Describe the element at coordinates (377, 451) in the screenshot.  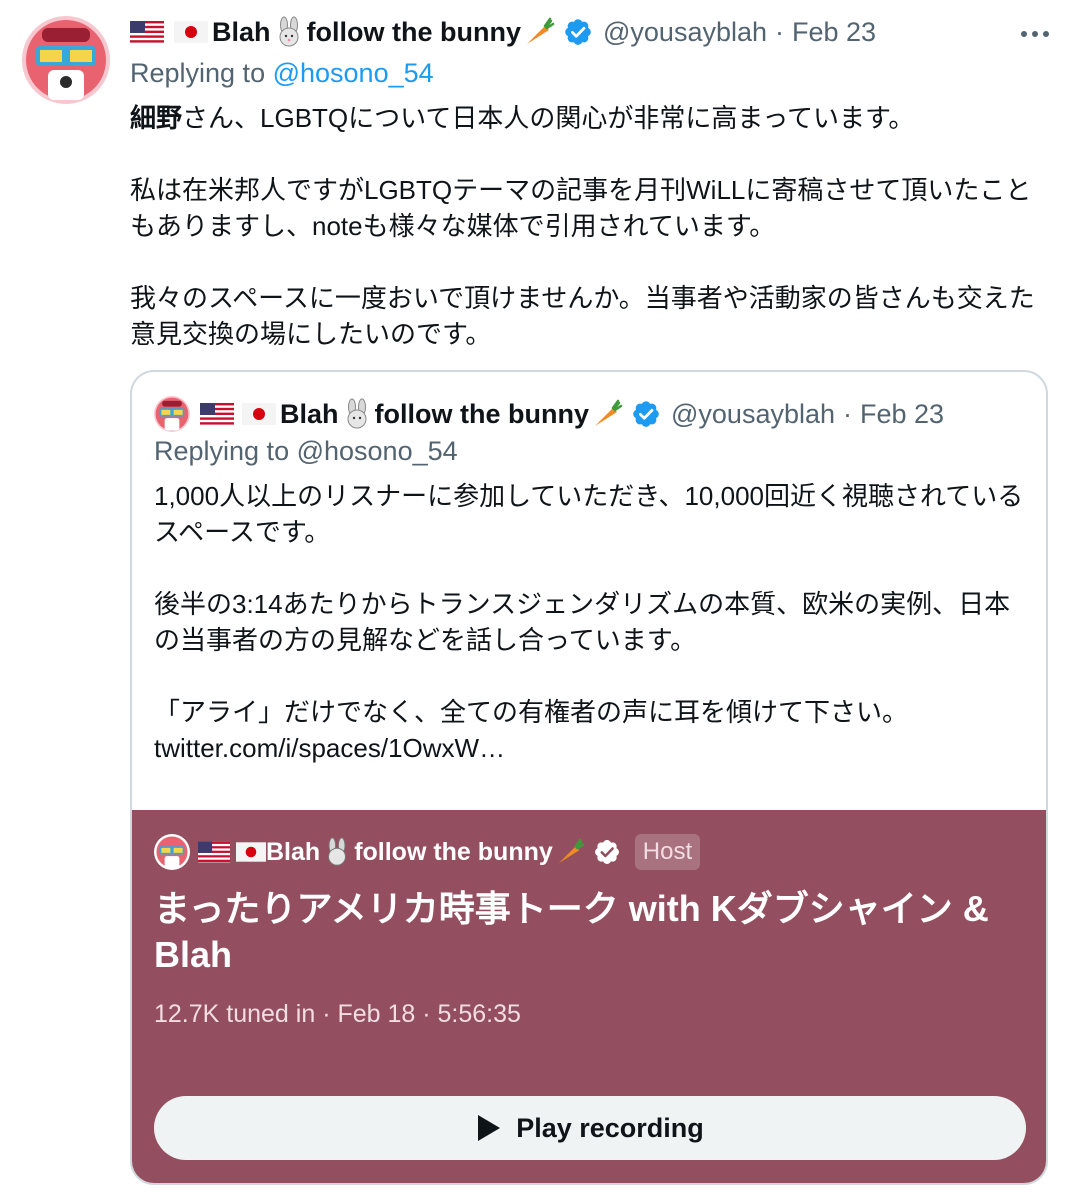
I see `quote-replying-mention: @hosono_54` at that location.